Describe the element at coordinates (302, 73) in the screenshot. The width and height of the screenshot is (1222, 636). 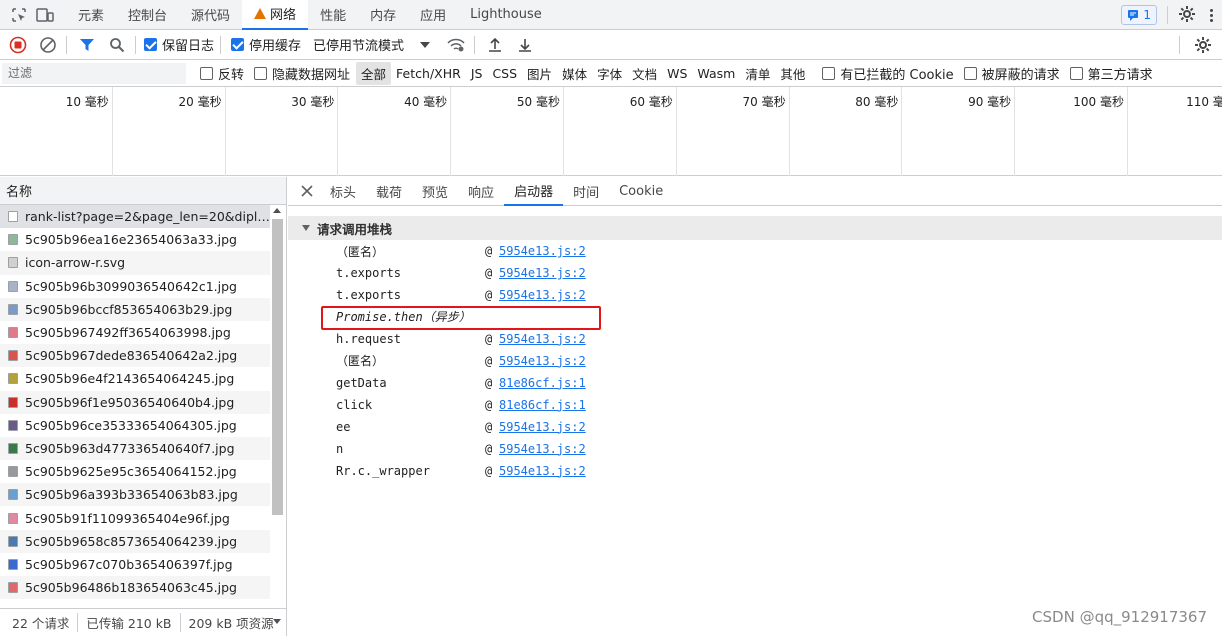
I see `hide-data-urls-checkbox: 隐藏数据网址` at that location.